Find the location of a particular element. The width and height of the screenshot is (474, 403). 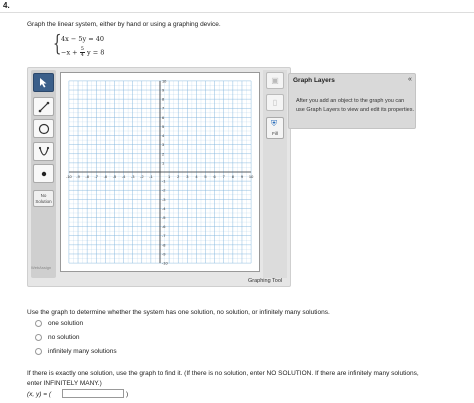

trash-icon: ▯ is located at coordinates (275, 102).